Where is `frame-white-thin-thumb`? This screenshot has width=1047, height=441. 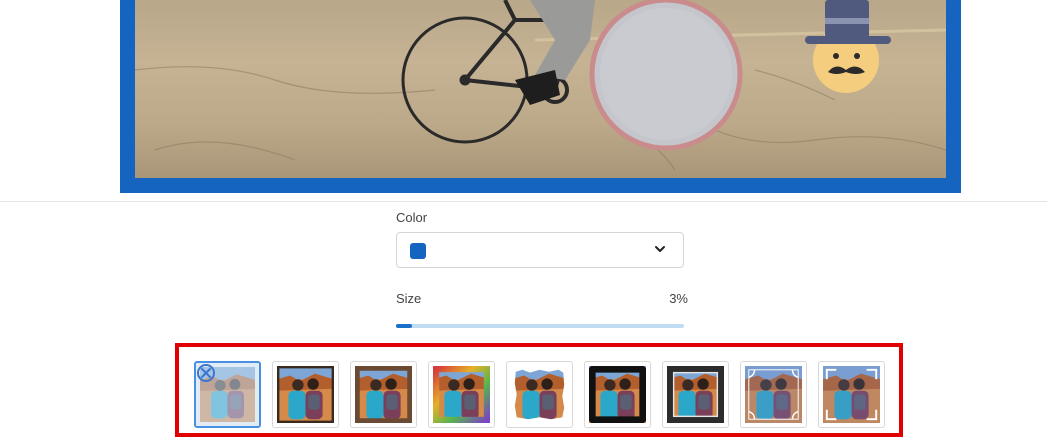 frame-white-thin-thumb is located at coordinates (305, 394).